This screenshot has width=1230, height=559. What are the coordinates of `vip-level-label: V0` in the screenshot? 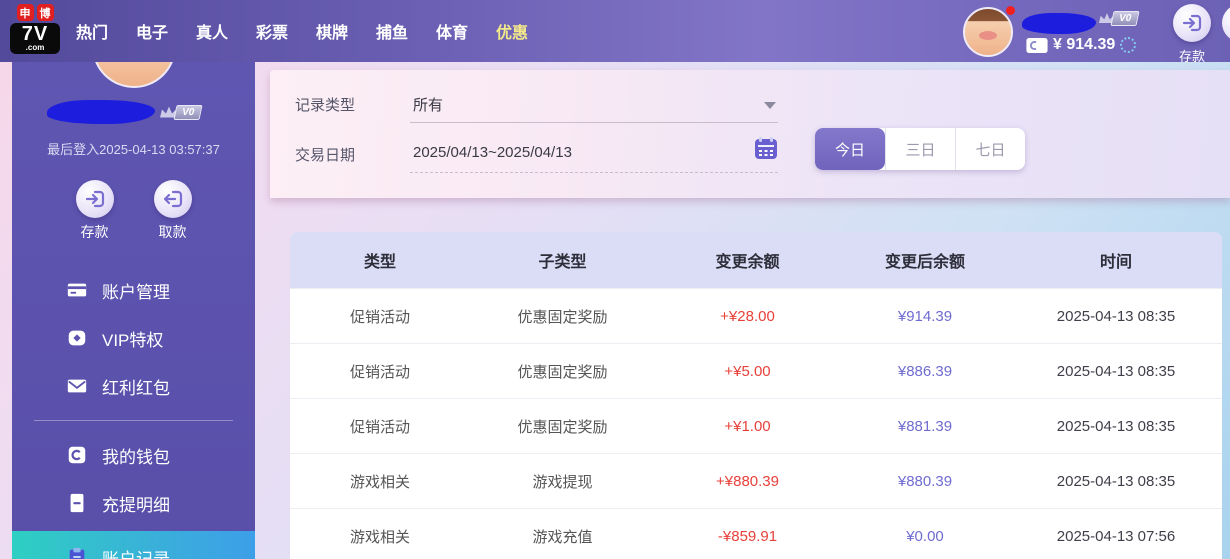 It's located at (1125, 18).